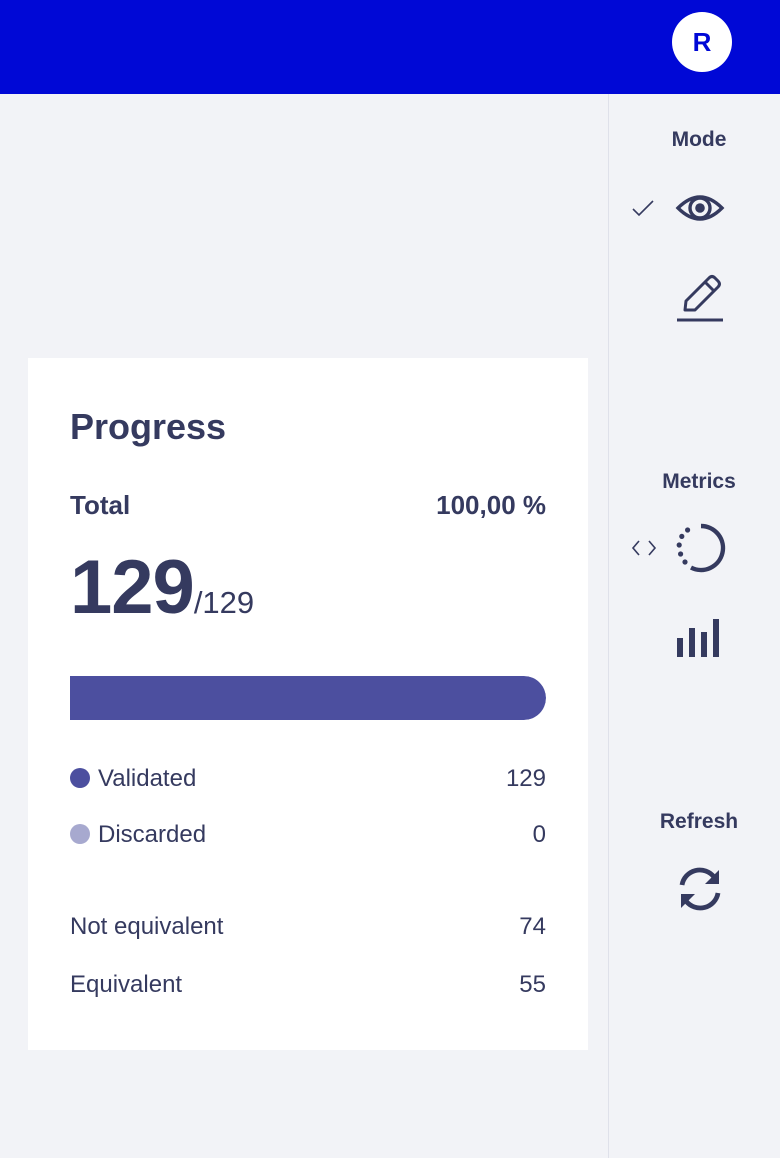 The height and width of the screenshot is (1158, 780). Describe the element at coordinates (152, 834) in the screenshot. I see `status-label: Discarded` at that location.